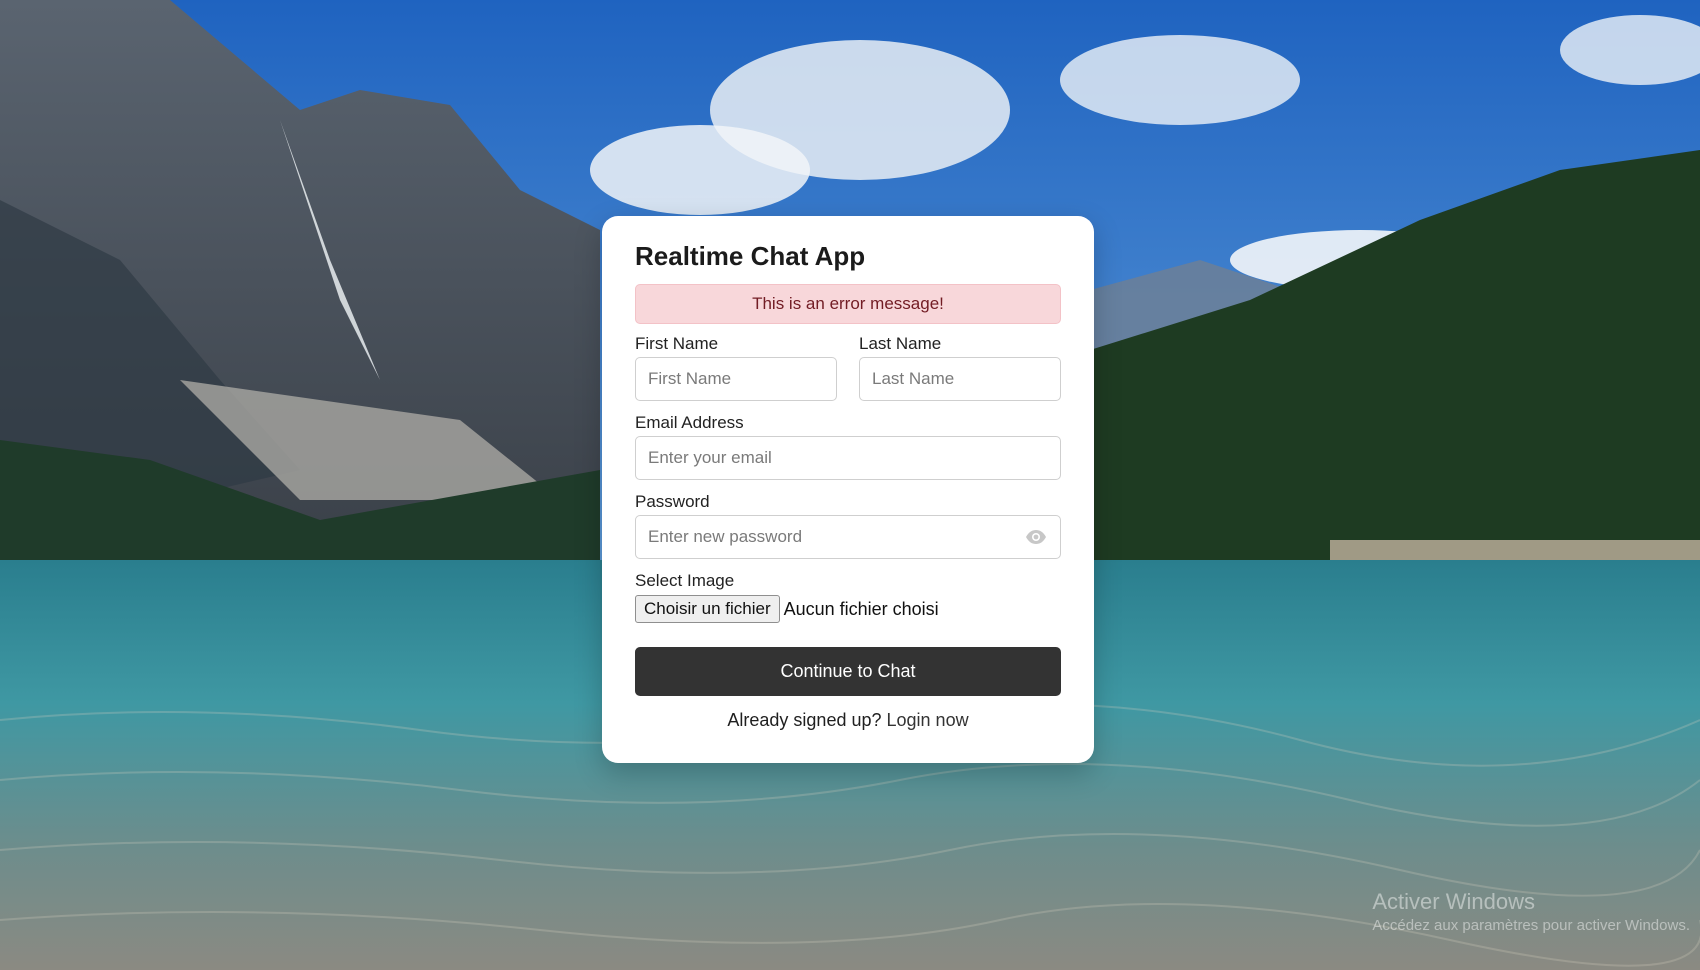  Describe the element at coordinates (685, 580) in the screenshot. I see `image-label: Select Image` at that location.